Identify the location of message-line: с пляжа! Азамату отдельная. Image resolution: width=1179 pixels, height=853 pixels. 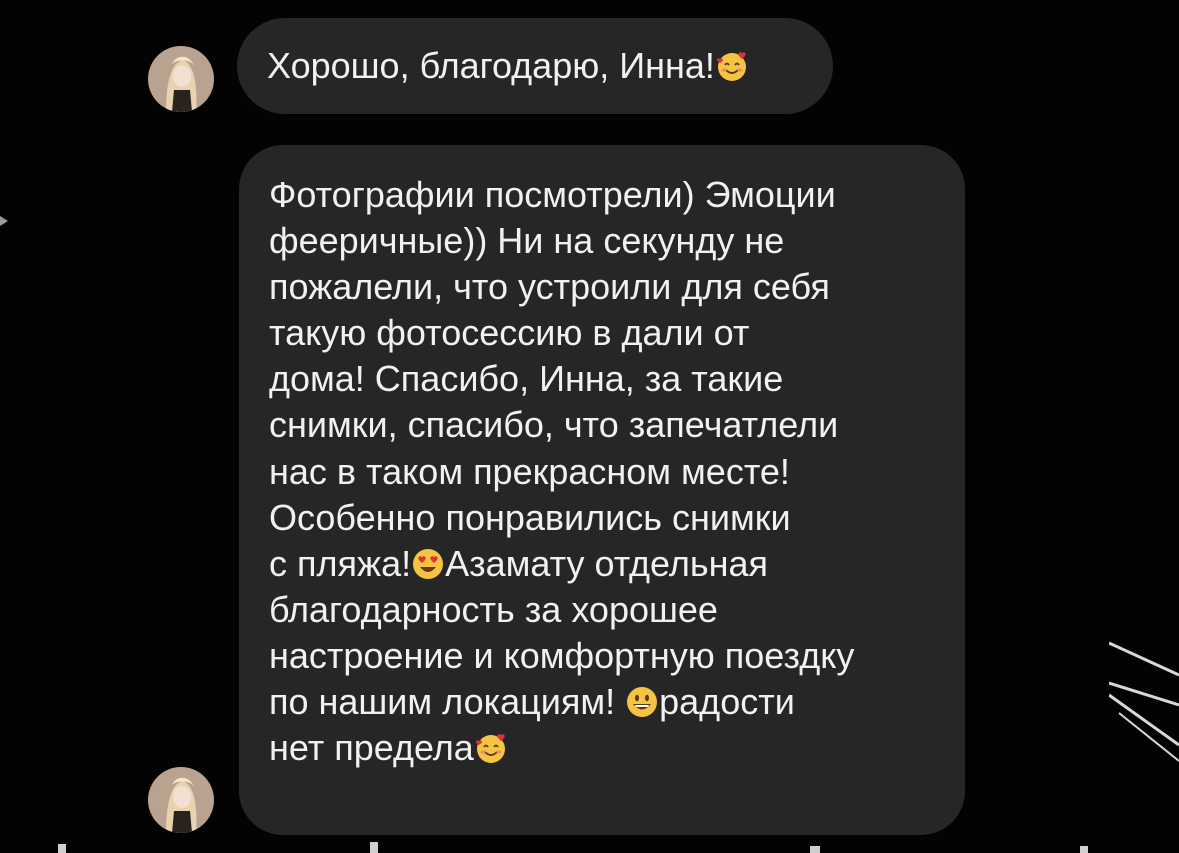
(602, 564).